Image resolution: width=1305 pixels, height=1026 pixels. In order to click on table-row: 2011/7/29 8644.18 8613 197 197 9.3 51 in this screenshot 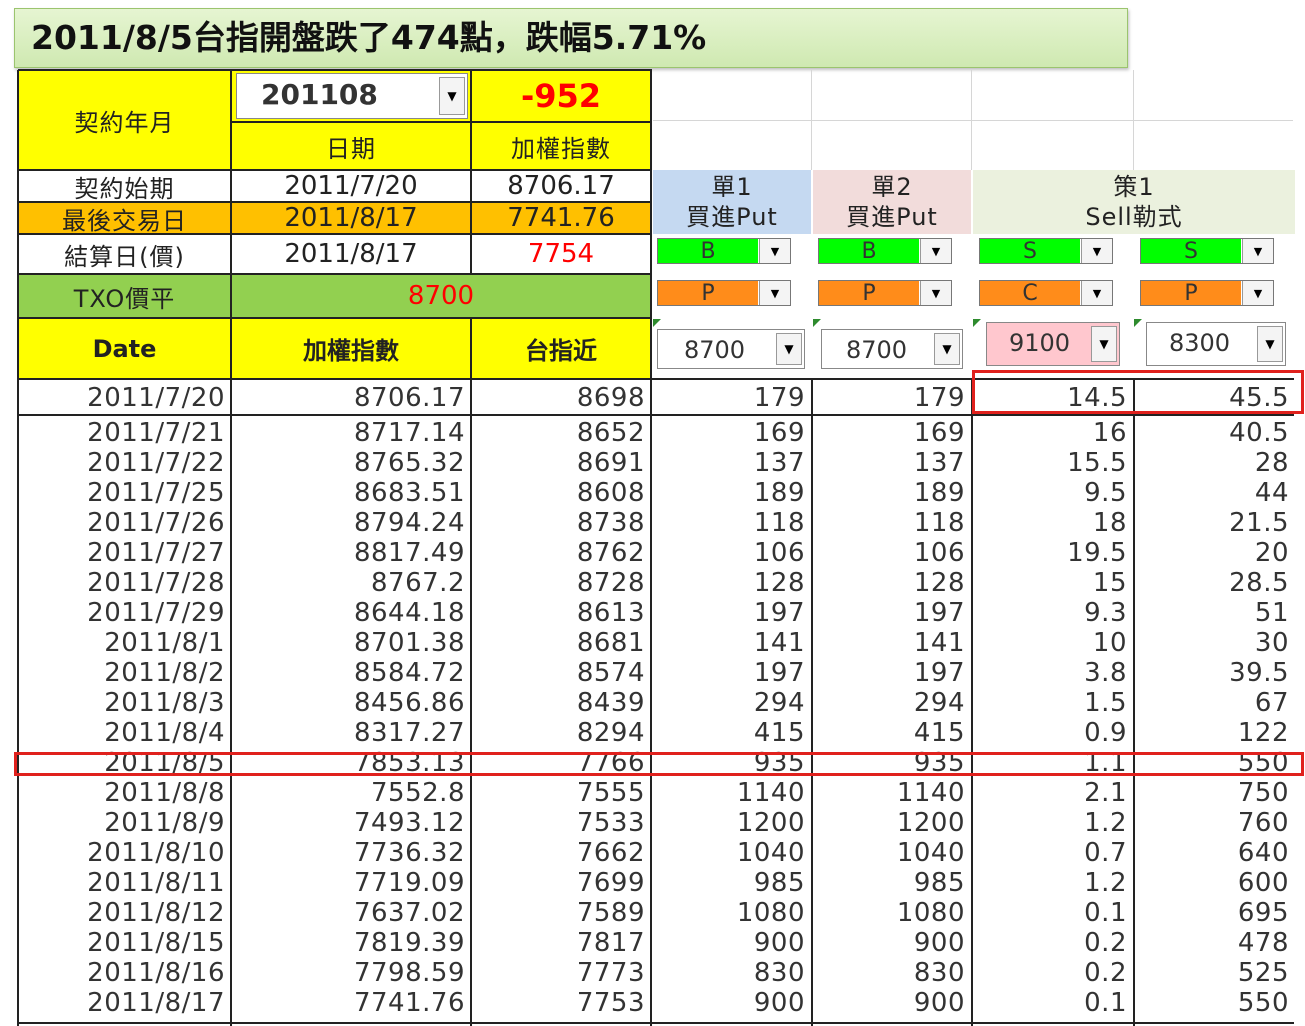, I will do `click(659, 612)`.